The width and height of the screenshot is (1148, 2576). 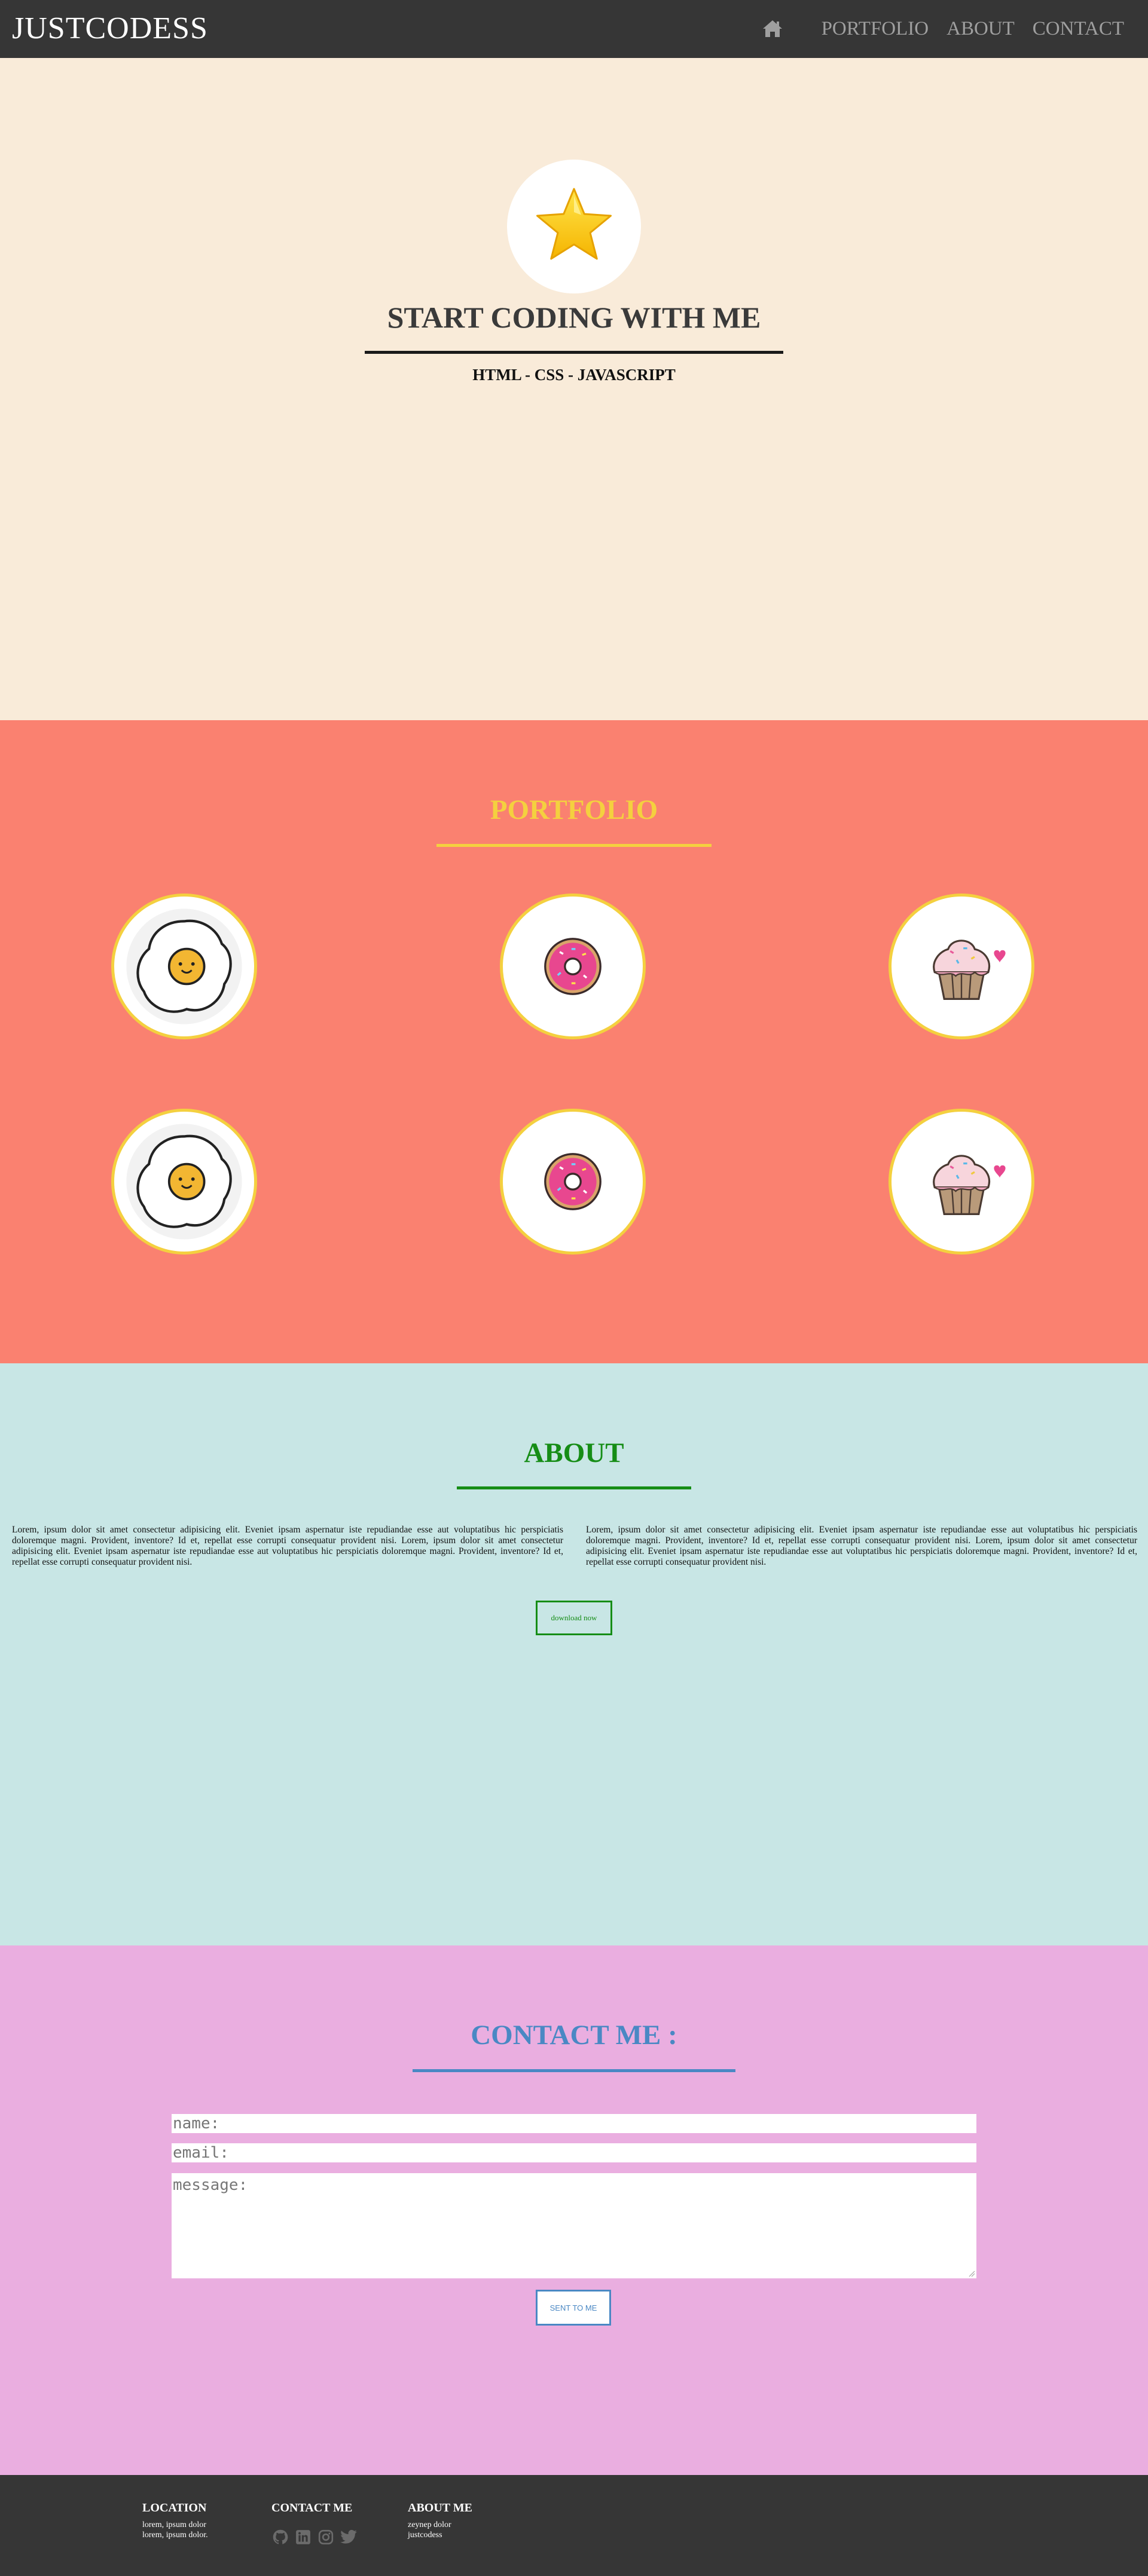 What do you see at coordinates (312, 2507) in the screenshot?
I see `footer-contact-heading: CONTACT ME` at bounding box center [312, 2507].